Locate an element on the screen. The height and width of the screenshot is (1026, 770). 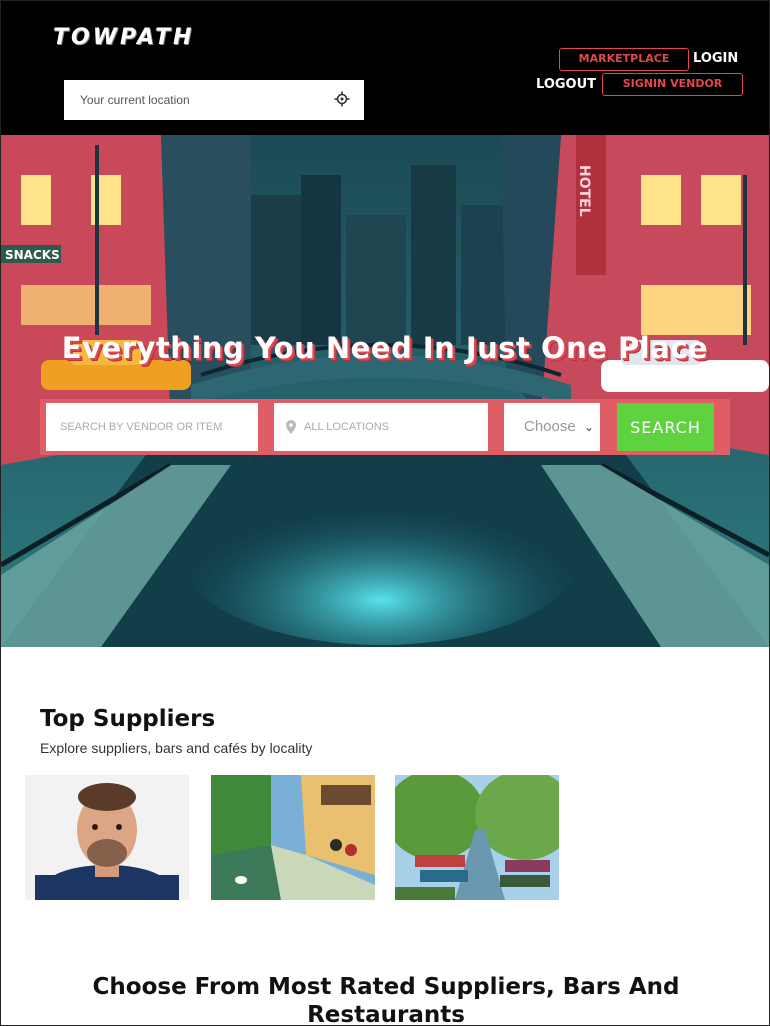
locate-crosshair-icon is located at coordinates (342, 99).